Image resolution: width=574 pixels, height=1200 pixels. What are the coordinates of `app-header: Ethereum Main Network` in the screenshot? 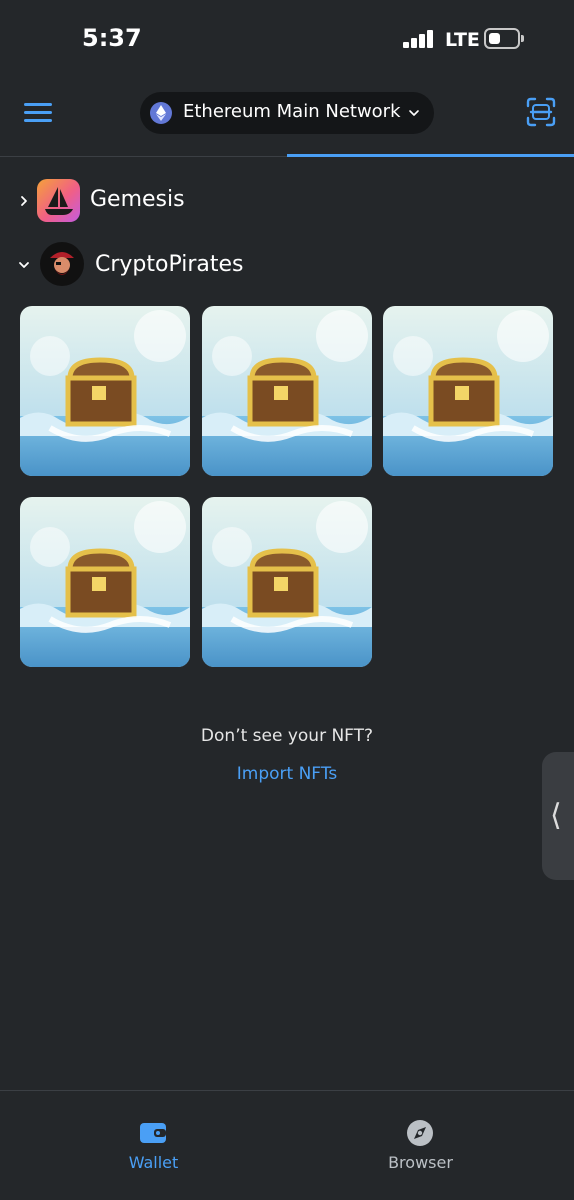 It's located at (287, 119).